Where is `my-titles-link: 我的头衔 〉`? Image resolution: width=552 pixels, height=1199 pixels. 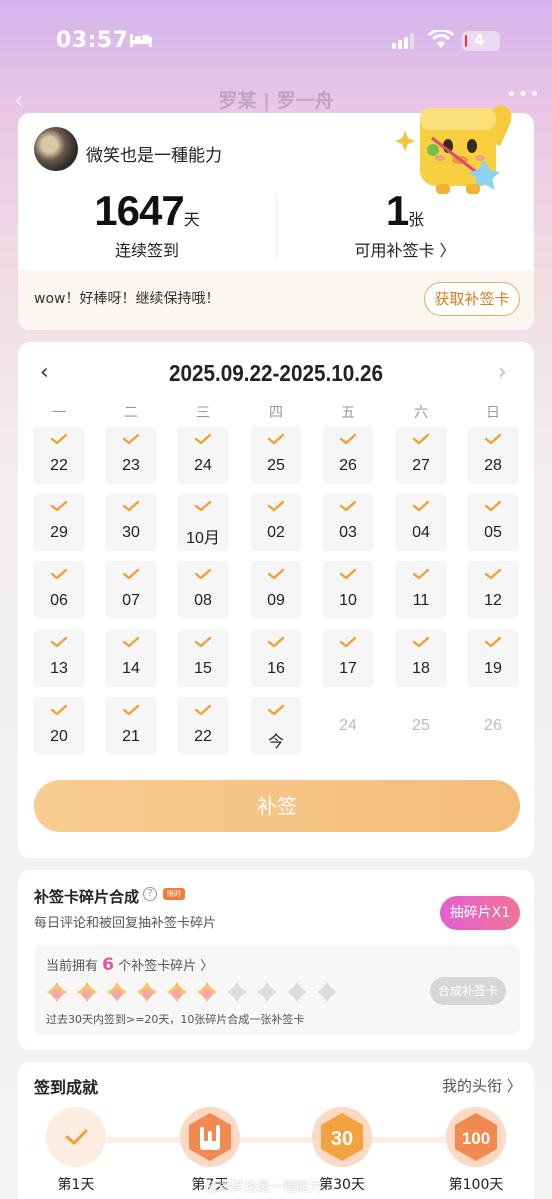 my-titles-link: 我的头衔 〉 is located at coordinates (482, 1085).